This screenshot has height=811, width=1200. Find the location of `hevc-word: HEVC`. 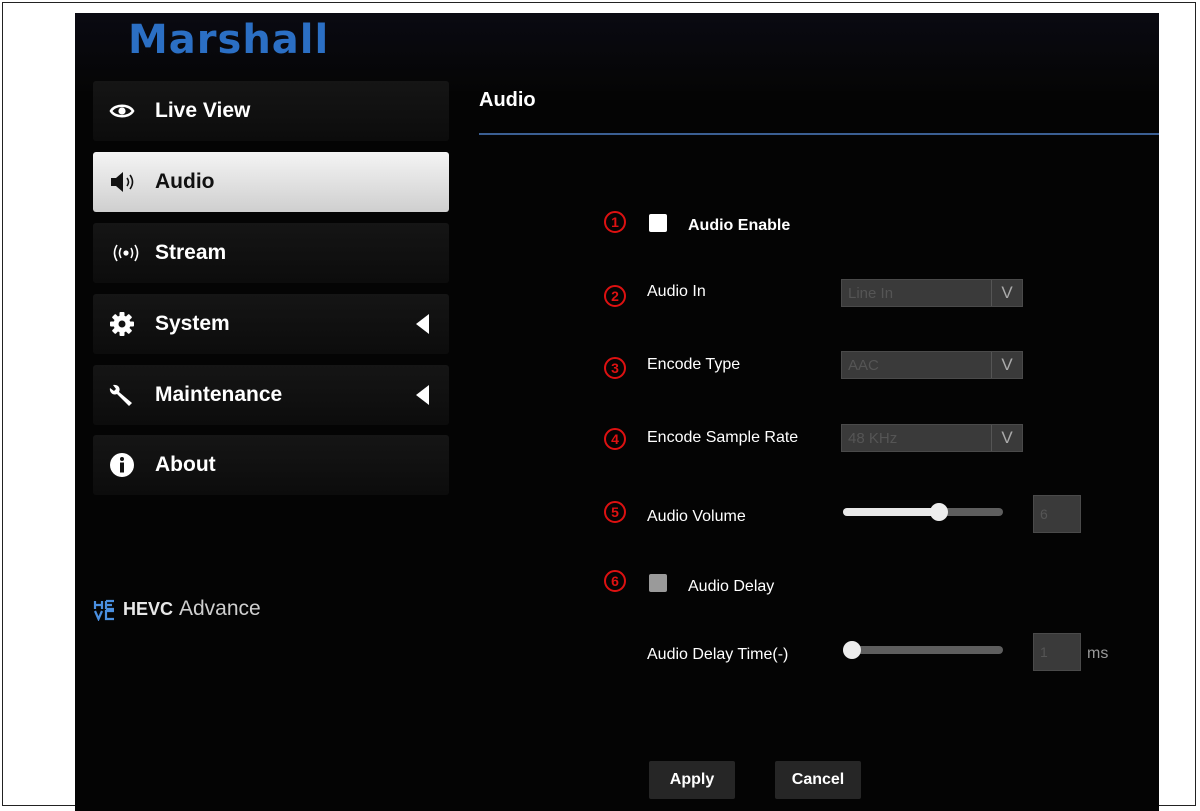

hevc-word: HEVC is located at coordinates (148, 609).